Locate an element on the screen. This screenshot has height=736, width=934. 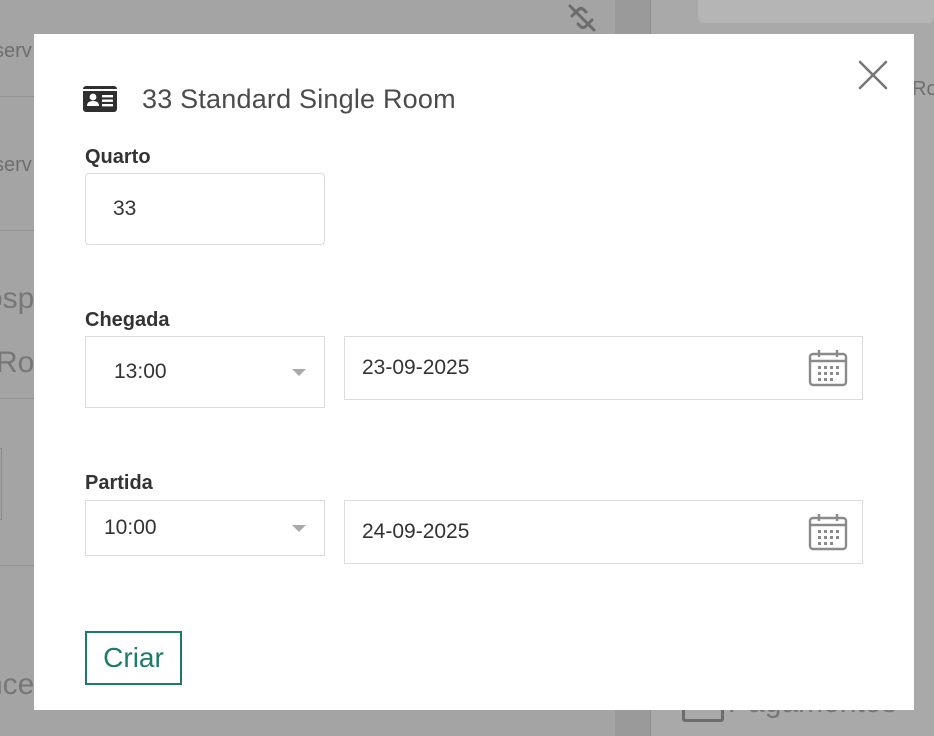
departure-time-select: 10:00 is located at coordinates (205, 528).